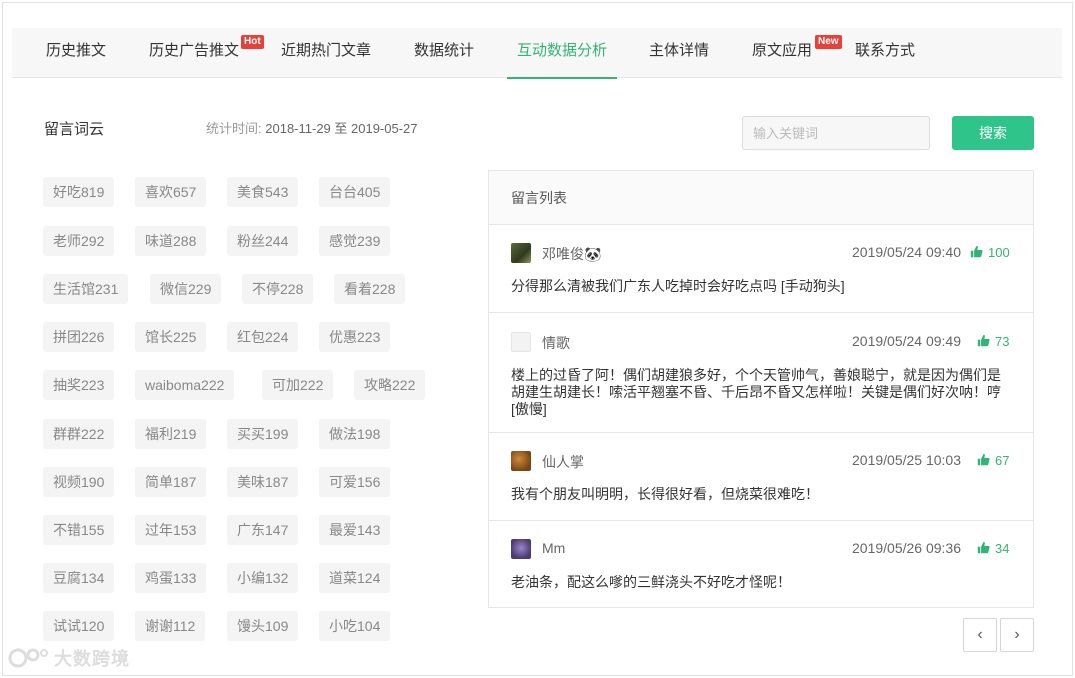  Describe the element at coordinates (278, 289) in the screenshot. I see `word-tag: 不停228` at that location.